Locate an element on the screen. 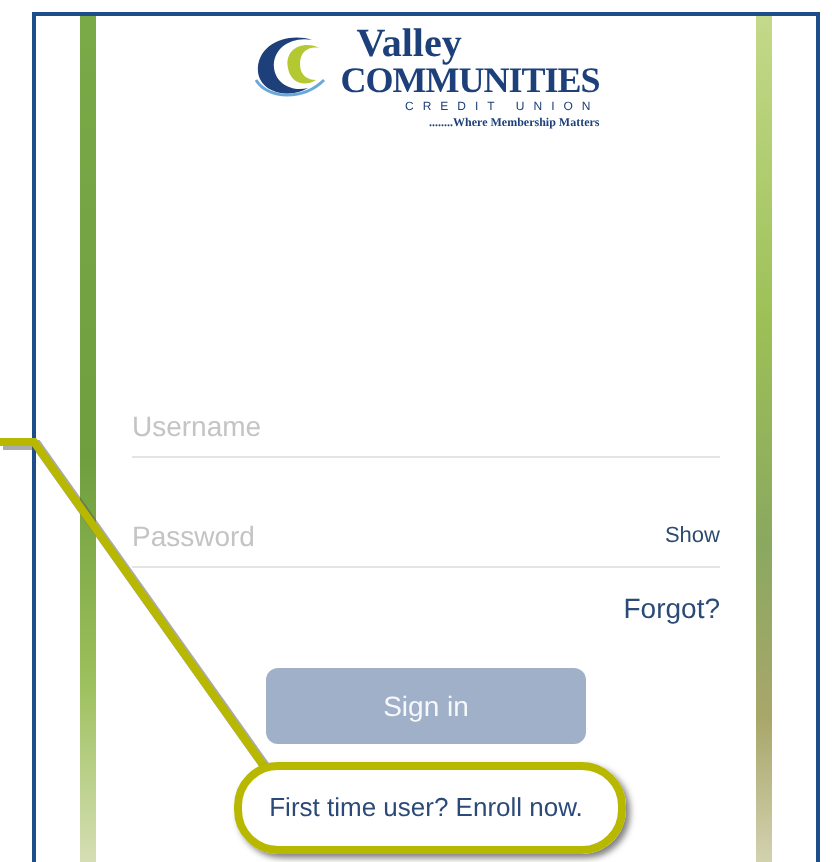  forgot-link: Forgot? is located at coordinates (671, 608).